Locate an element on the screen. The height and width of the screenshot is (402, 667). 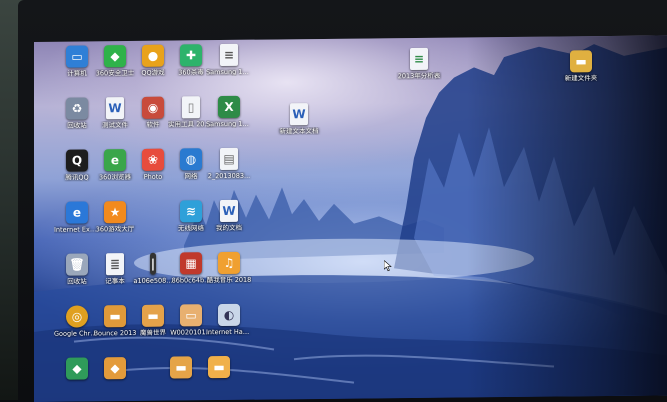
shield-icon: ◆ is located at coordinates (115, 56).